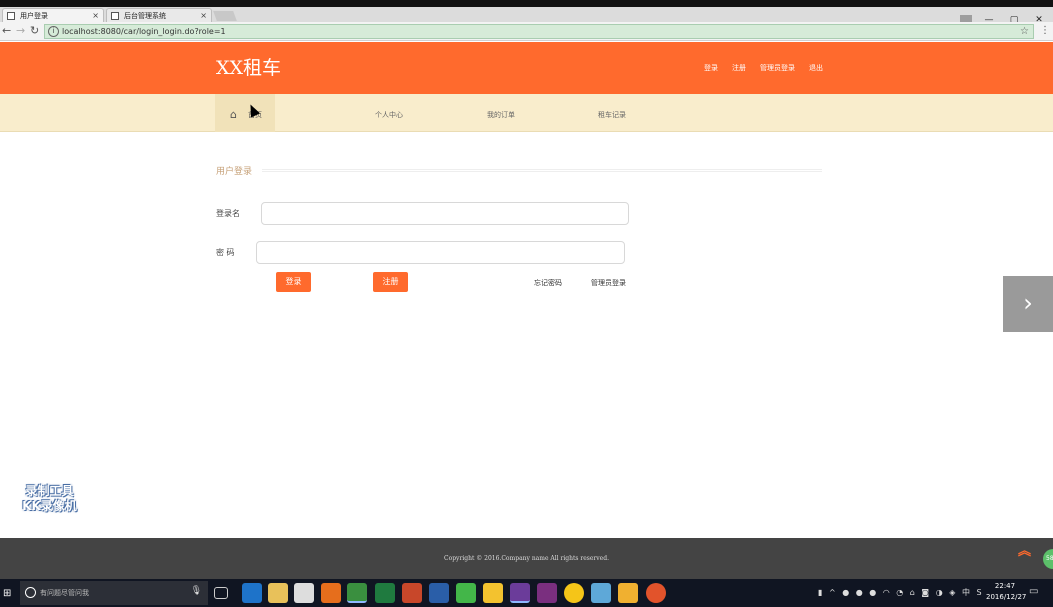 Image resolution: width=1053 pixels, height=607 pixels. Describe the element at coordinates (967, 592) in the screenshot. I see `ime-indicator: 中` at that location.